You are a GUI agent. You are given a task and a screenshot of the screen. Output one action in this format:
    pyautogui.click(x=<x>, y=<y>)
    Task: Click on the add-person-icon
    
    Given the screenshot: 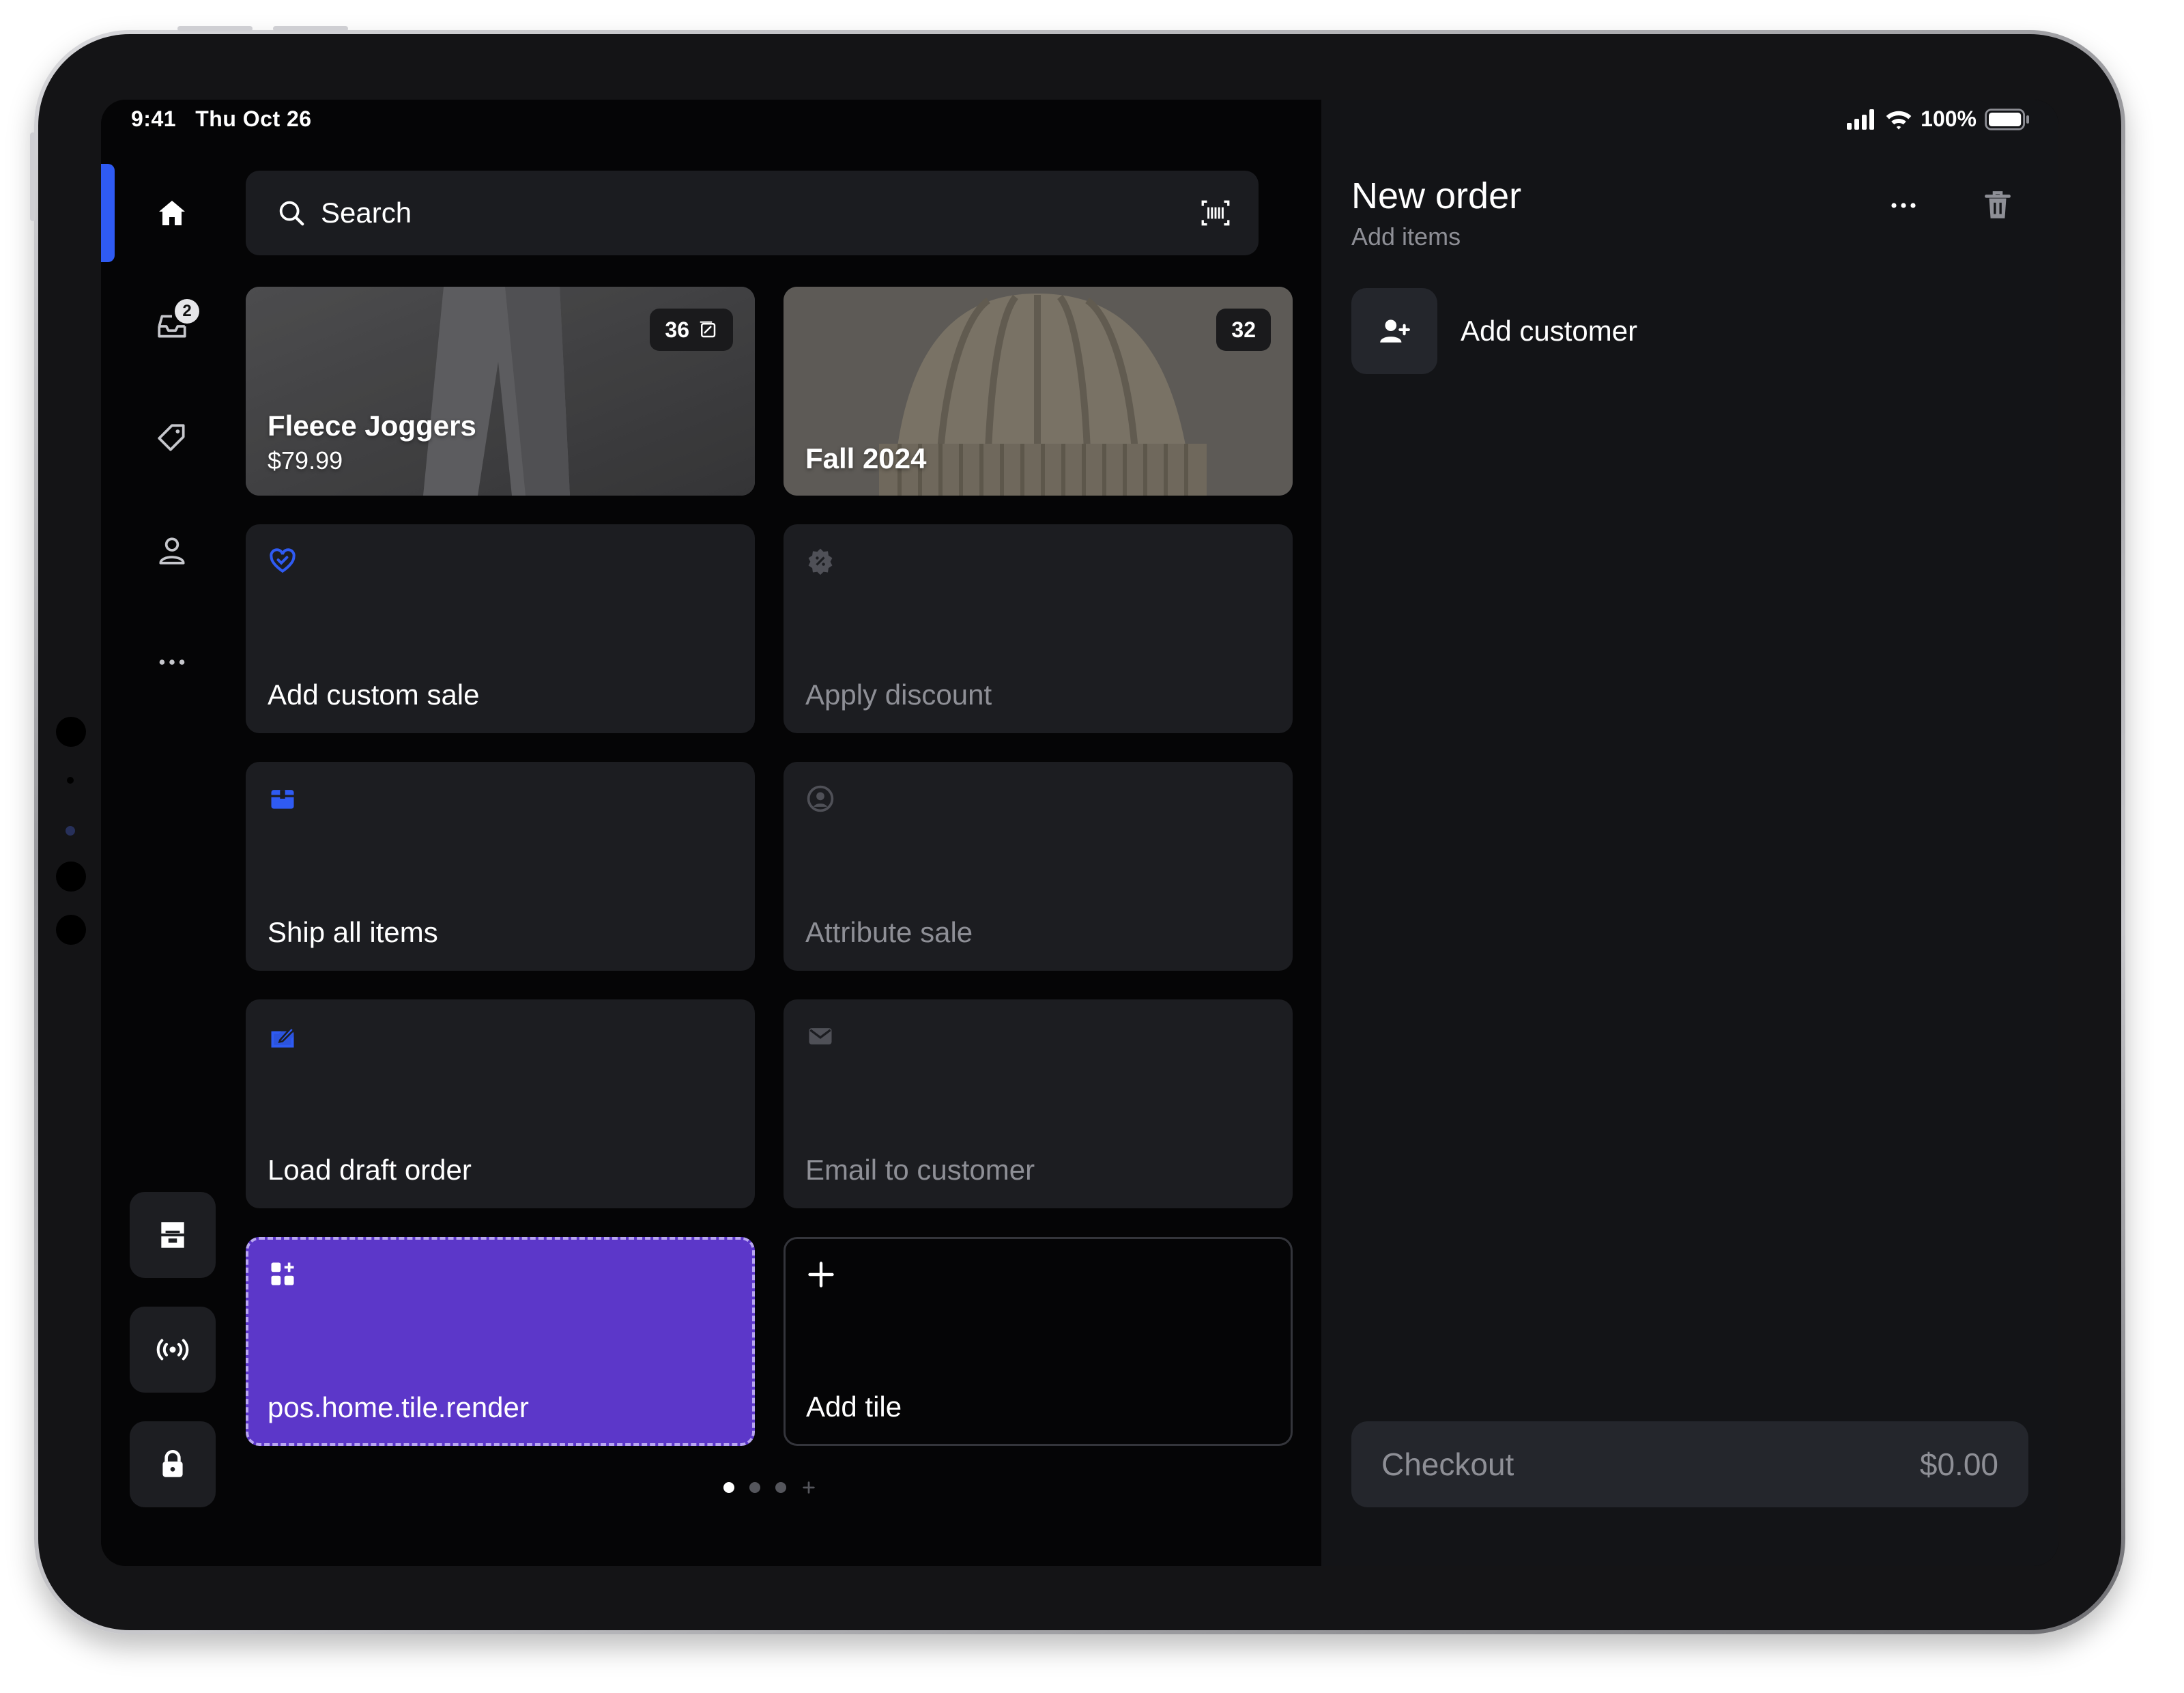 What is the action you would take?
    pyautogui.click(x=1395, y=331)
    